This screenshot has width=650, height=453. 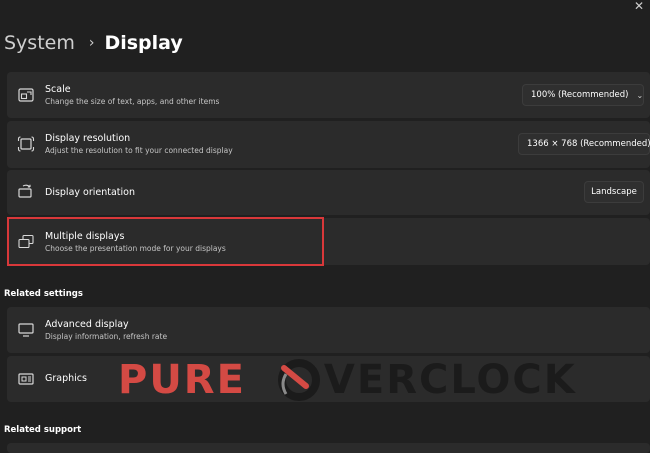 What do you see at coordinates (26, 144) in the screenshot?
I see `resolution-icon` at bounding box center [26, 144].